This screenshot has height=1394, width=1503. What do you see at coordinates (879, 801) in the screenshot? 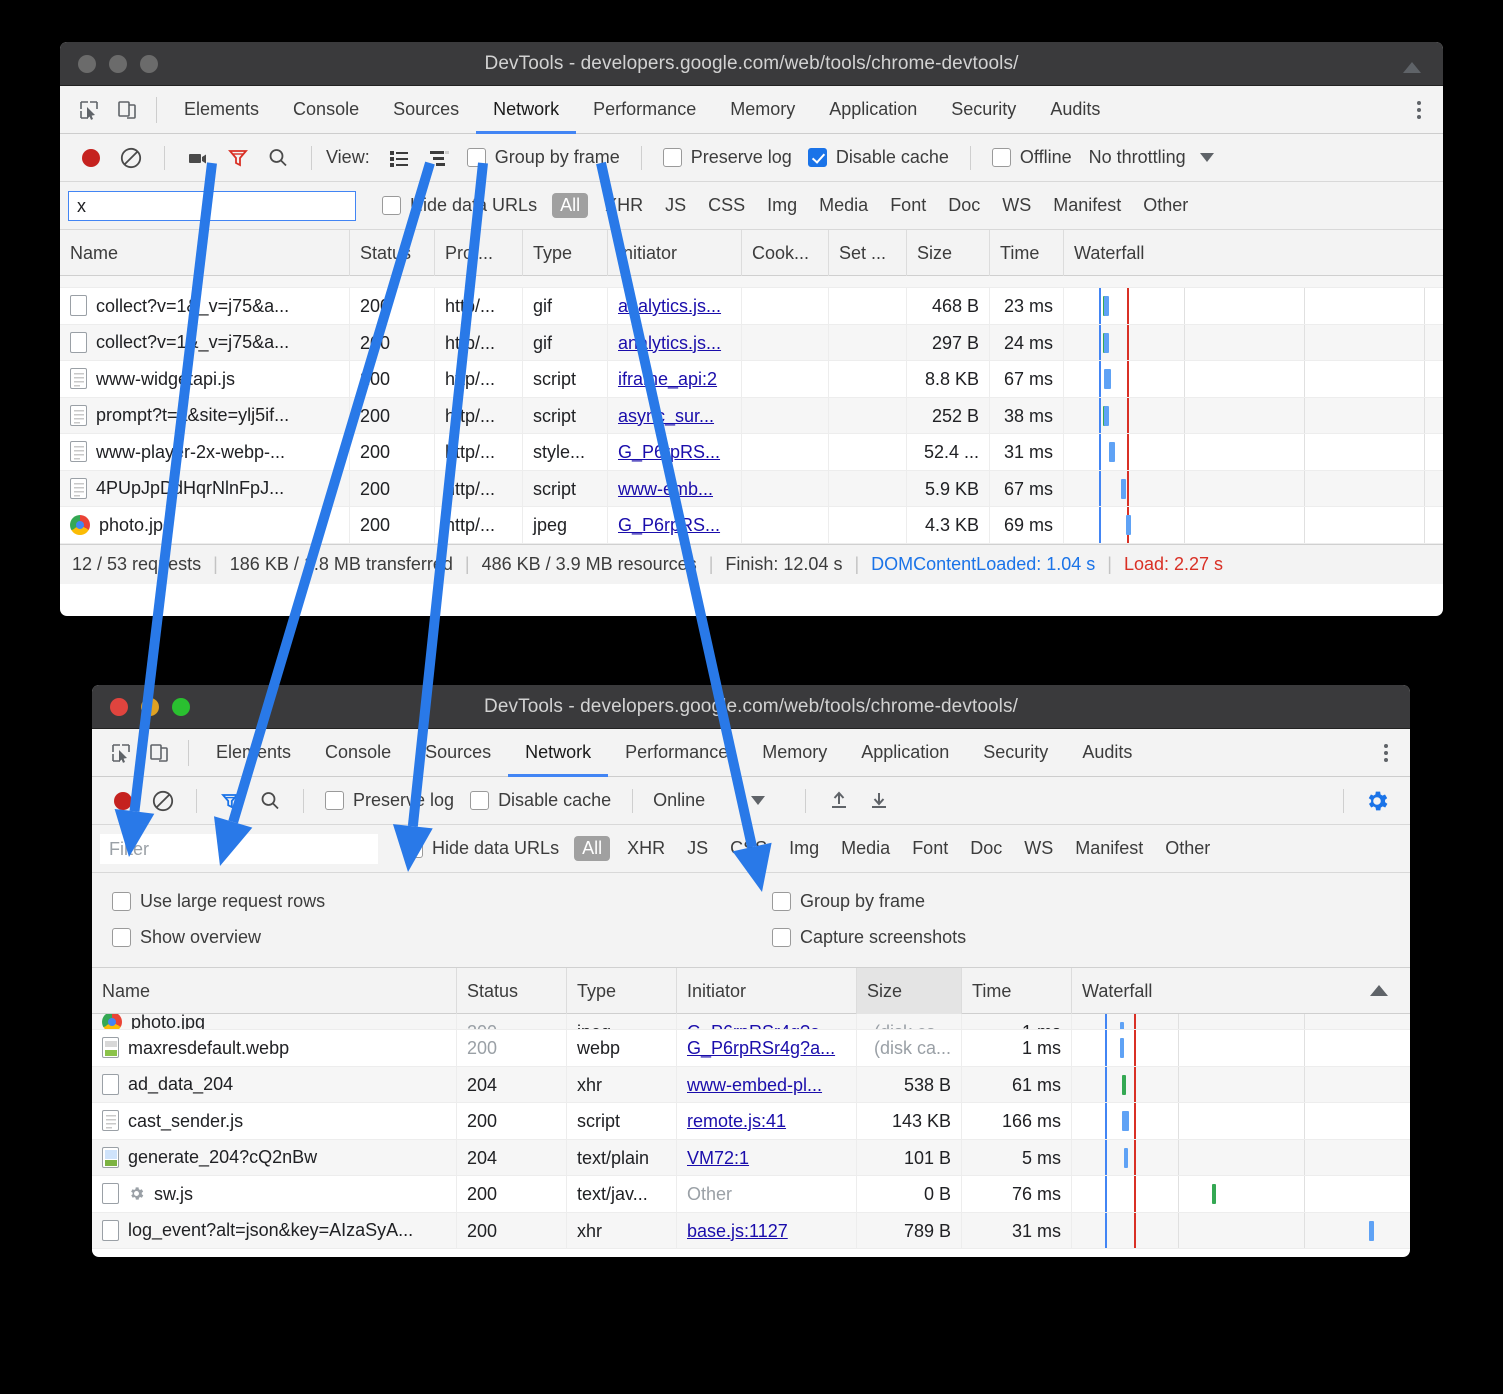
I see `export-har-icon` at bounding box center [879, 801].